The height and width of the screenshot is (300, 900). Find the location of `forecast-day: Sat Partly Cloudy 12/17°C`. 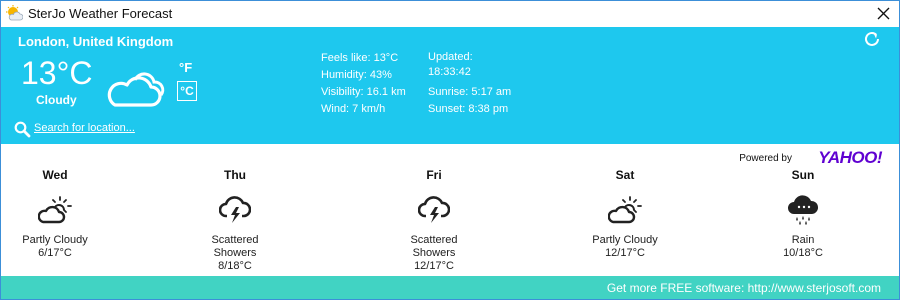

forecast-day: Sat Partly Cloudy 12/17°C is located at coordinates (625, 213).